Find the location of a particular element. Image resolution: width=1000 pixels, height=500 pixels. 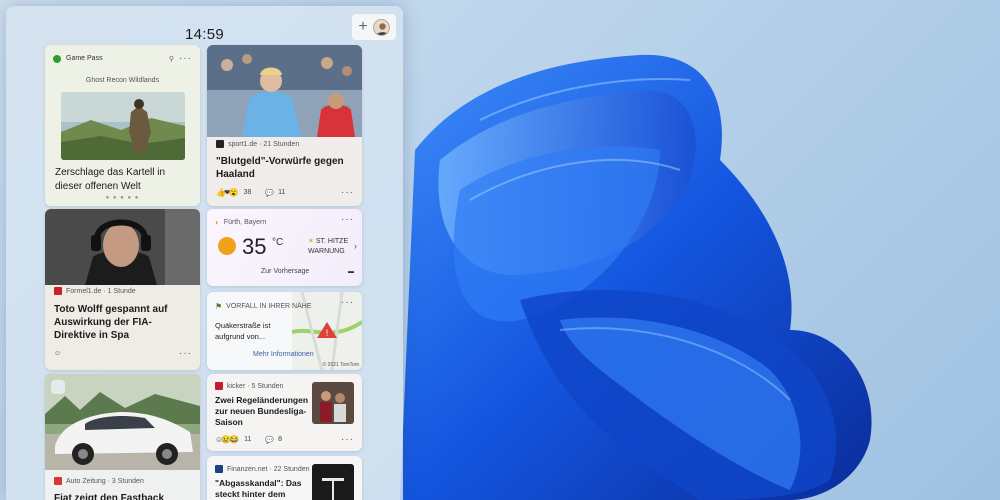

carousel-dots: ● ● ● ● ● is located at coordinates (122, 198).